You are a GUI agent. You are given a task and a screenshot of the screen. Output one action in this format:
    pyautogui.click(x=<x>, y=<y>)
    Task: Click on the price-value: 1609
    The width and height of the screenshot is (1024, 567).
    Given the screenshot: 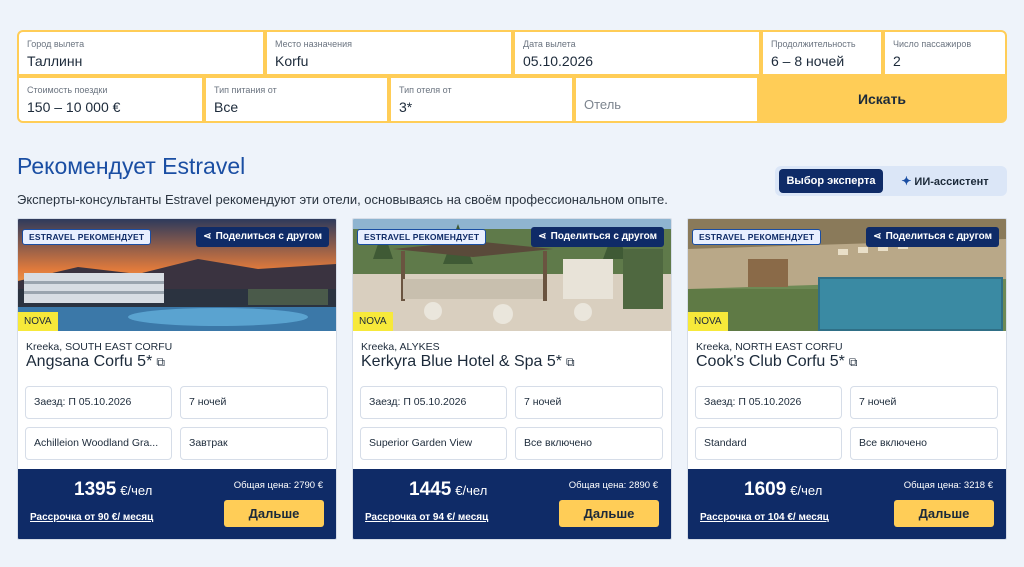 What is the action you would take?
    pyautogui.click(x=765, y=489)
    